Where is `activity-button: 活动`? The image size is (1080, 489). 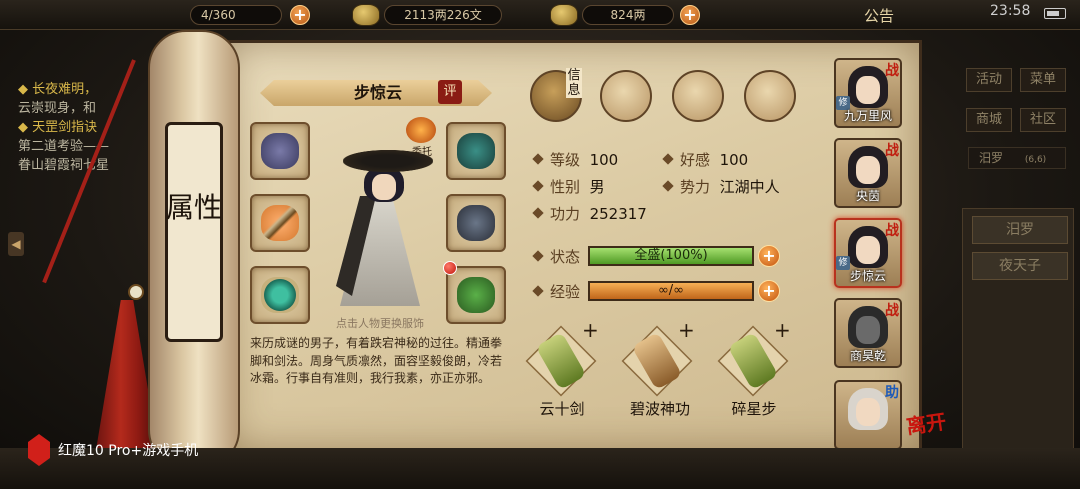 activity-button: 活动 is located at coordinates (989, 80).